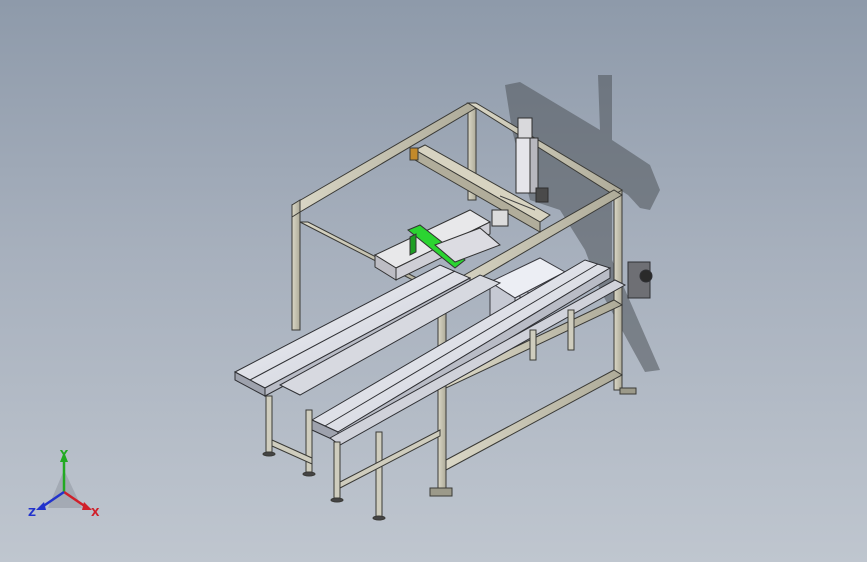  What do you see at coordinates (95, 512) in the screenshot?
I see `triad-x-label: X` at bounding box center [95, 512].